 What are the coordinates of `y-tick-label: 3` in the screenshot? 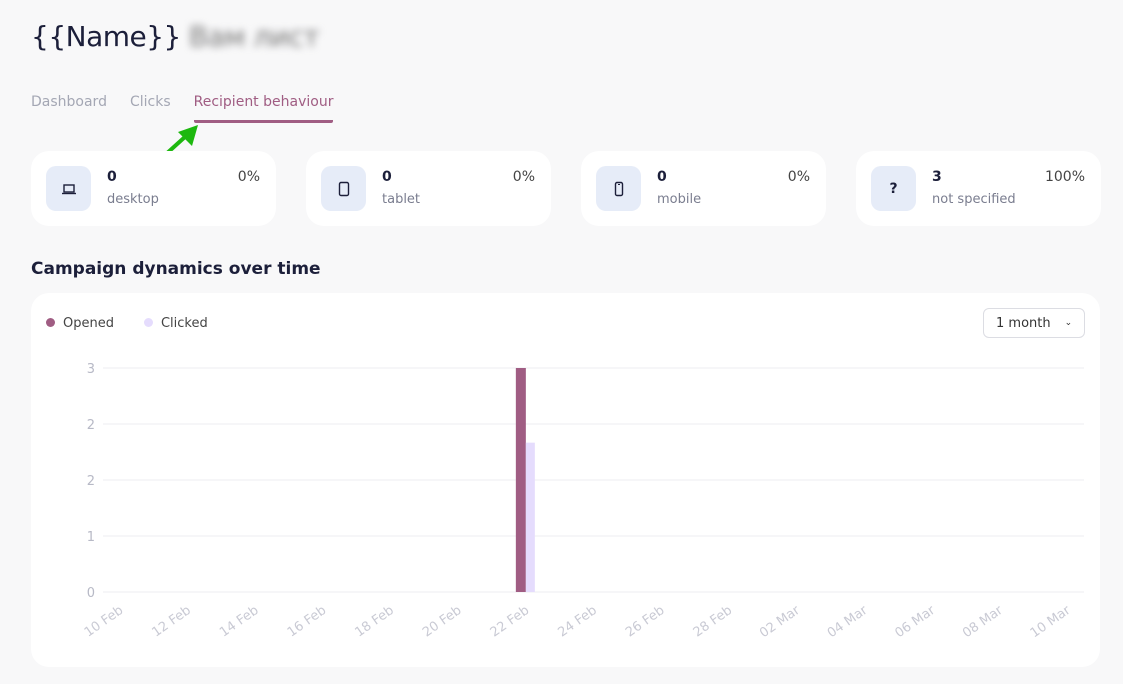 It's located at (91, 369).